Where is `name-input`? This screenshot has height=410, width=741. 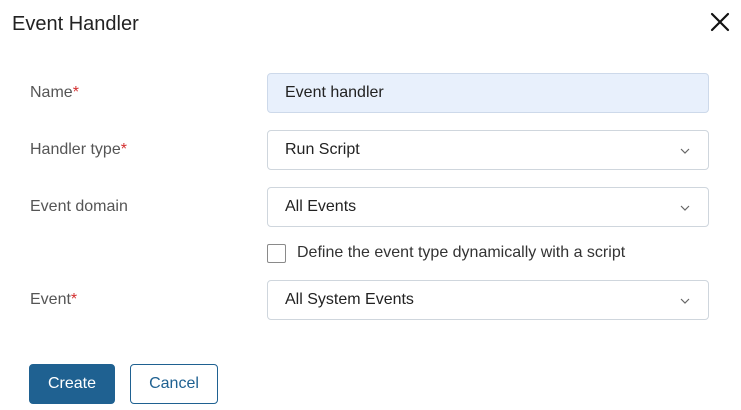
name-input is located at coordinates (496, 93).